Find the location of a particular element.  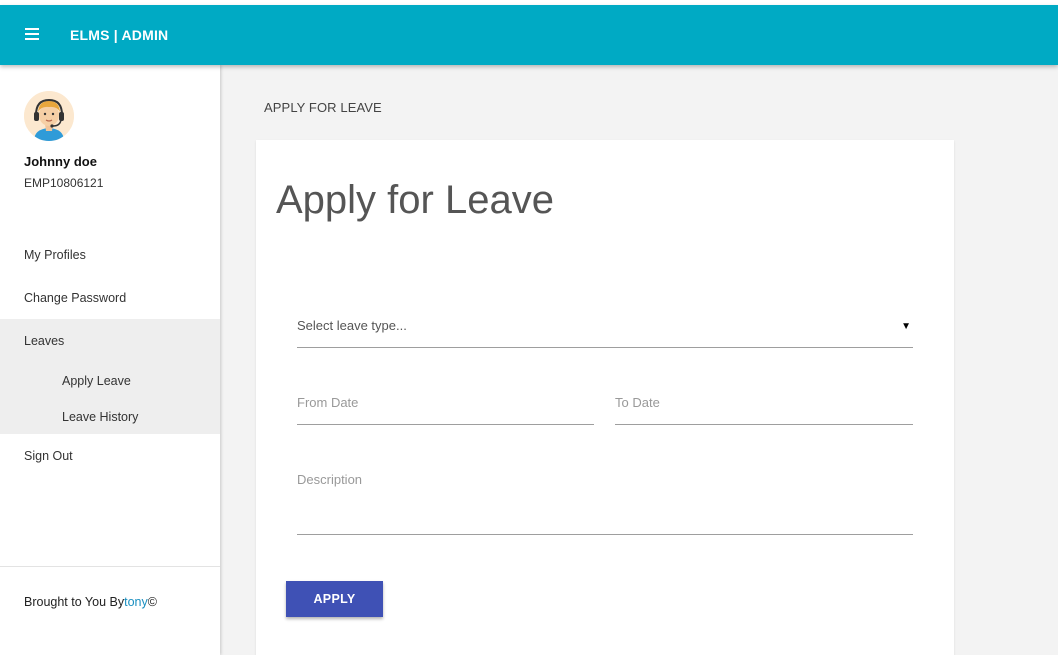

footer-author-link: tony is located at coordinates (136, 602).